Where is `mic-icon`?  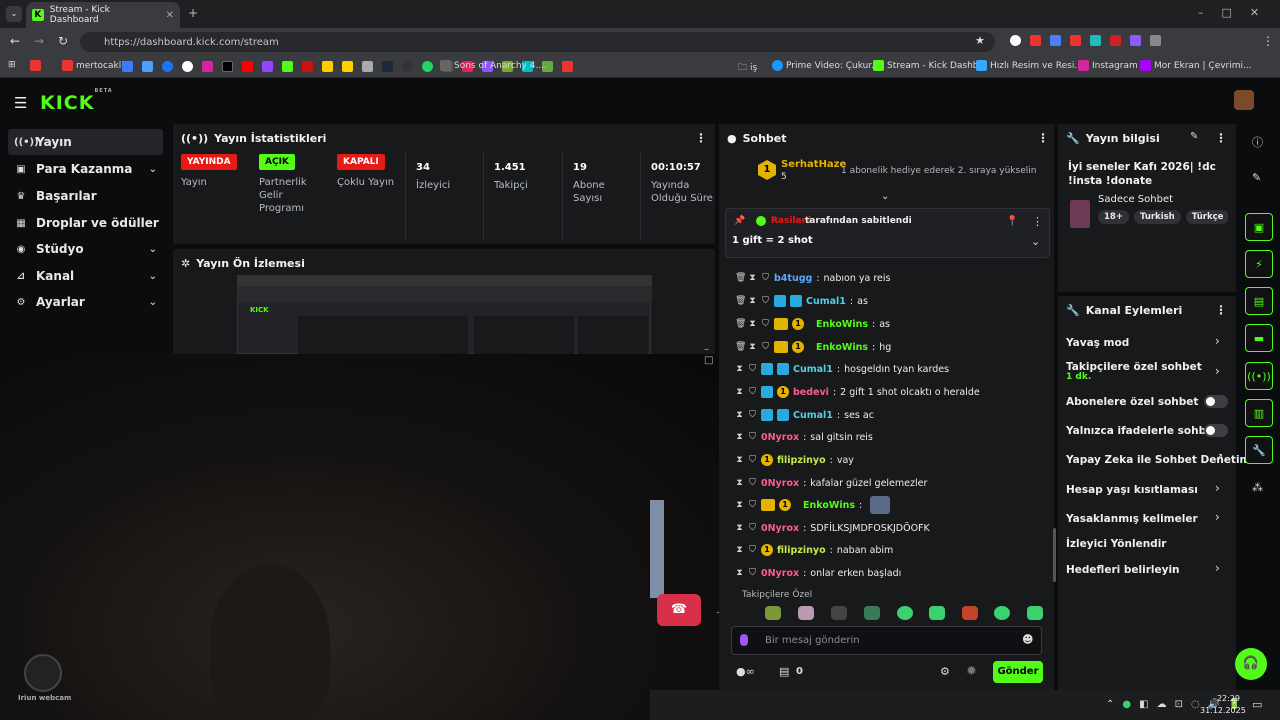
mic-icon is located at coordinates (744, 640).